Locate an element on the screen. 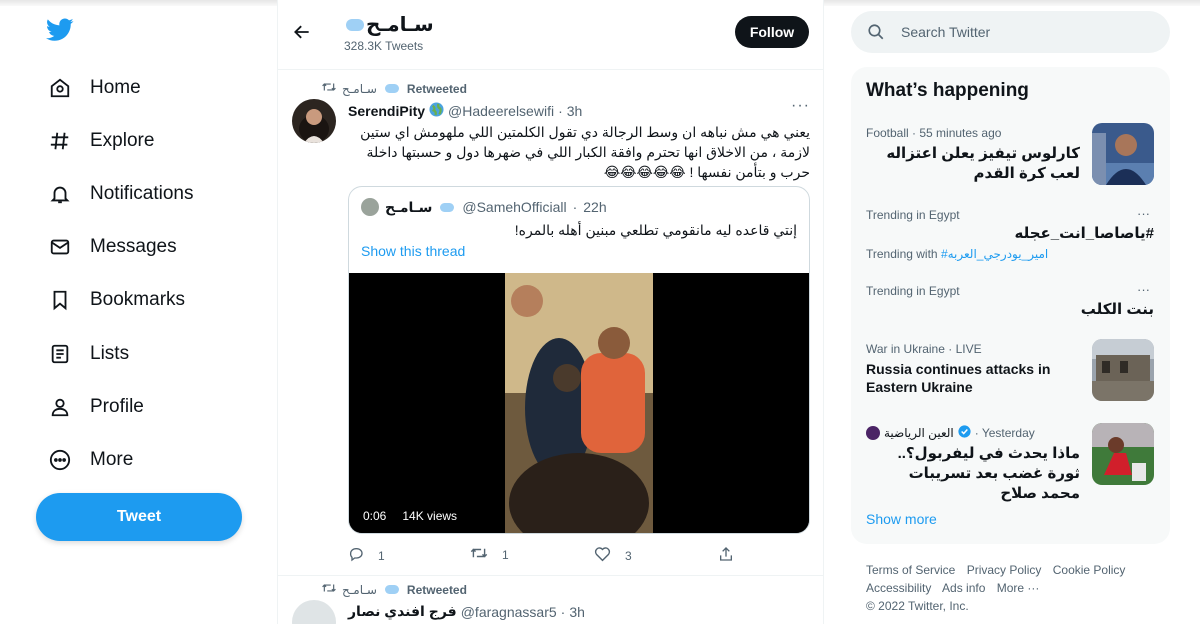 The image size is (1200, 624). author-name: SerendiPity is located at coordinates (386, 111).